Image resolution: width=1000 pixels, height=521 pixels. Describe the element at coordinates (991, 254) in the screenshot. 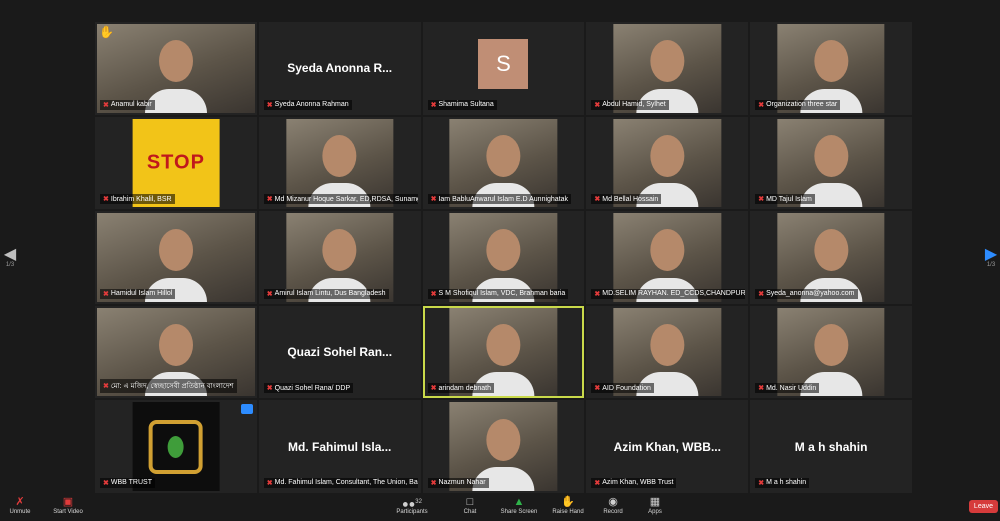

I see `chevron-right-icon: ▶` at that location.